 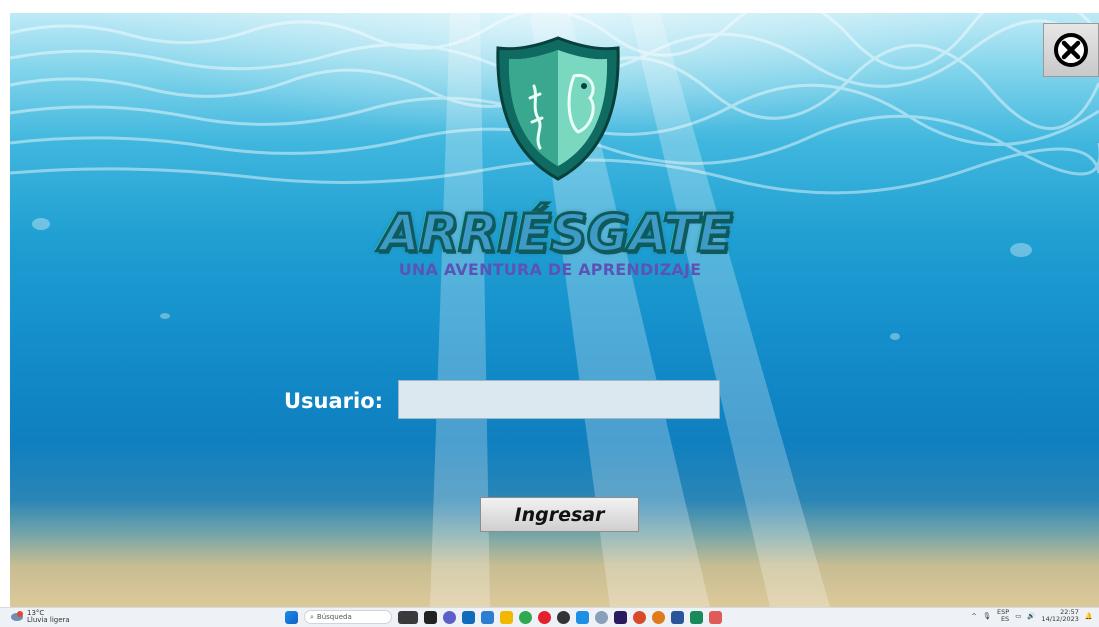 I want to click on premiere-icon, so click(x=620, y=617).